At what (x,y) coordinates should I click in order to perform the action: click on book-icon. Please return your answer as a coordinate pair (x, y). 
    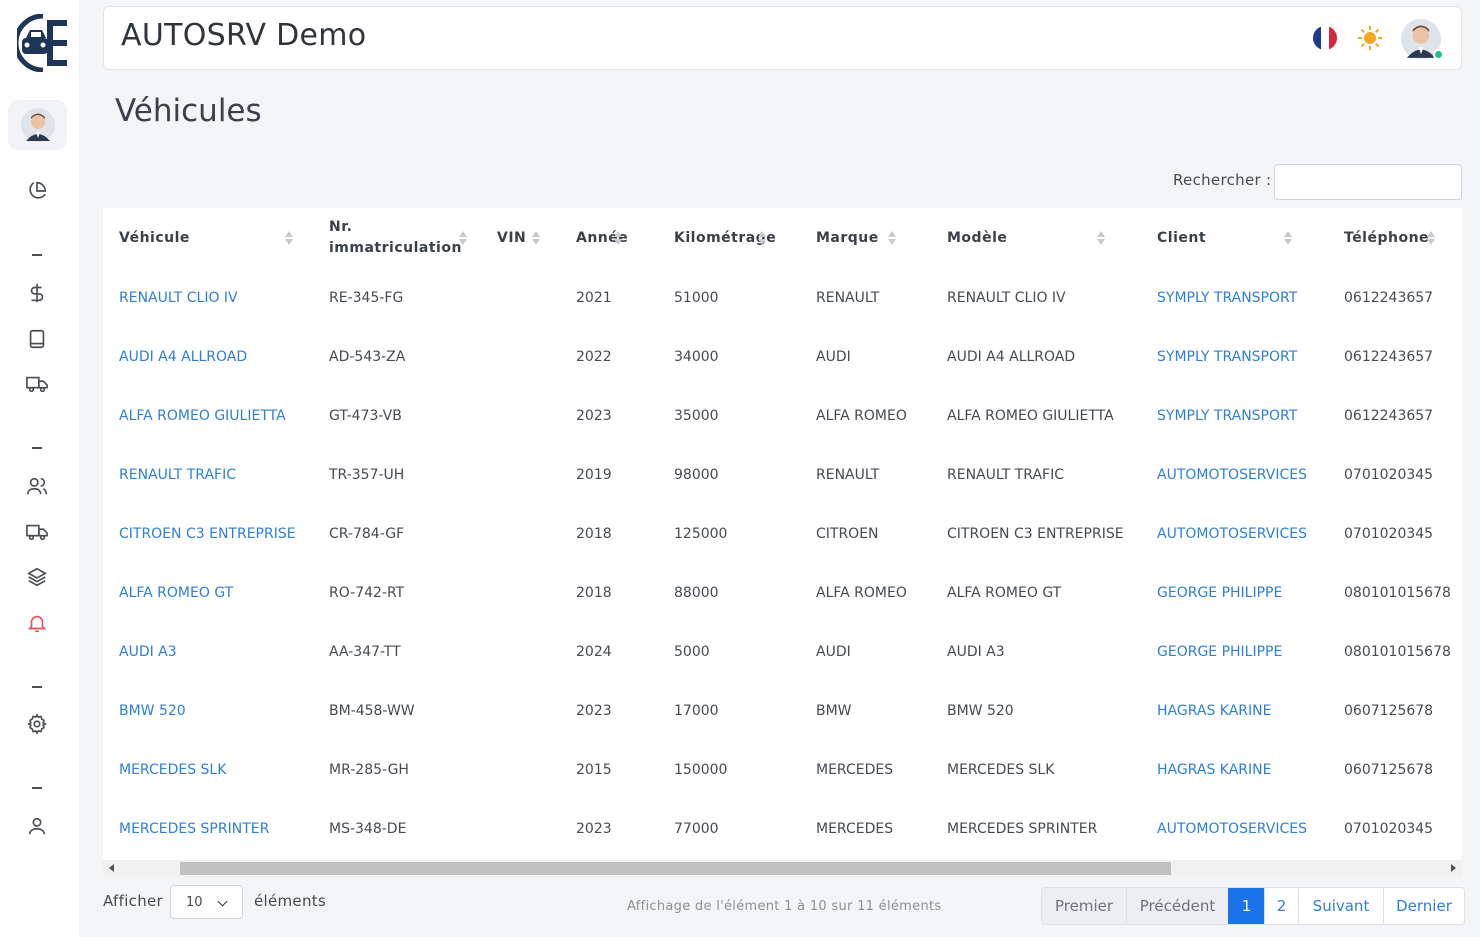
    Looking at the image, I should click on (37, 339).